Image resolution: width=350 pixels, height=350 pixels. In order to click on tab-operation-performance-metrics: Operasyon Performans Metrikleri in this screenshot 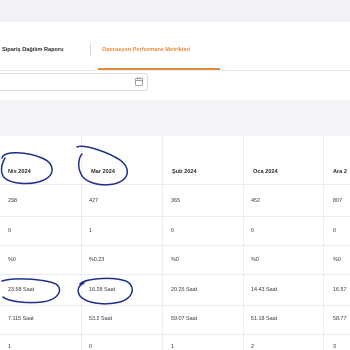, I will do `click(146, 50)`.